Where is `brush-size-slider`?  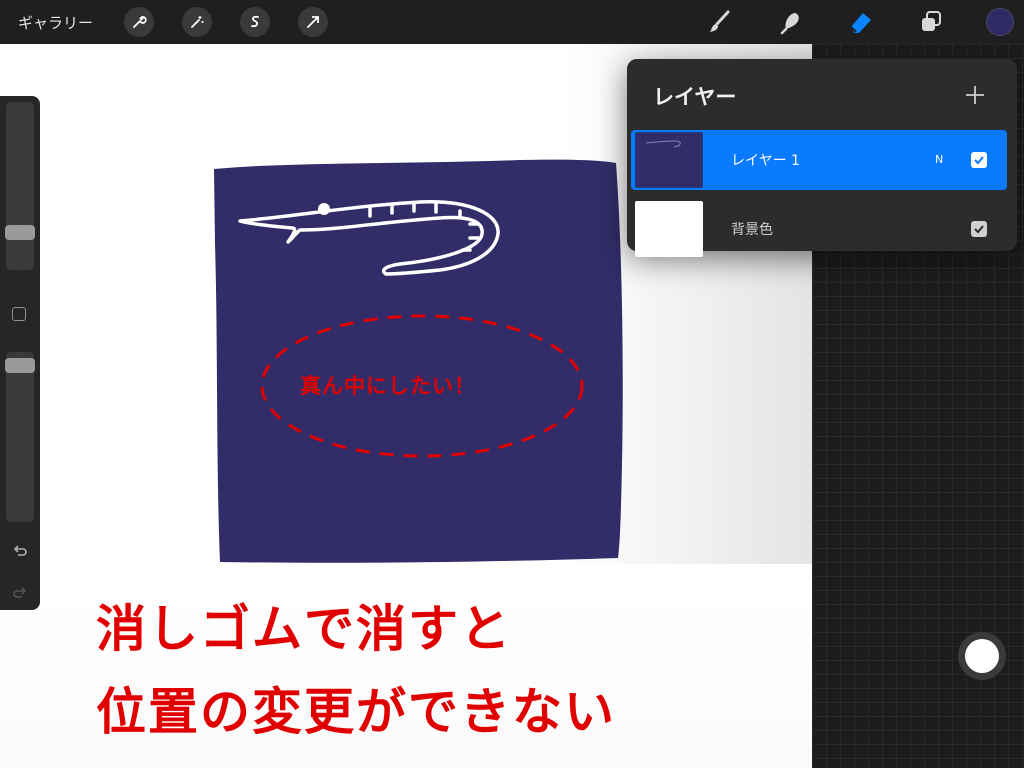
brush-size-slider is located at coordinates (20, 186).